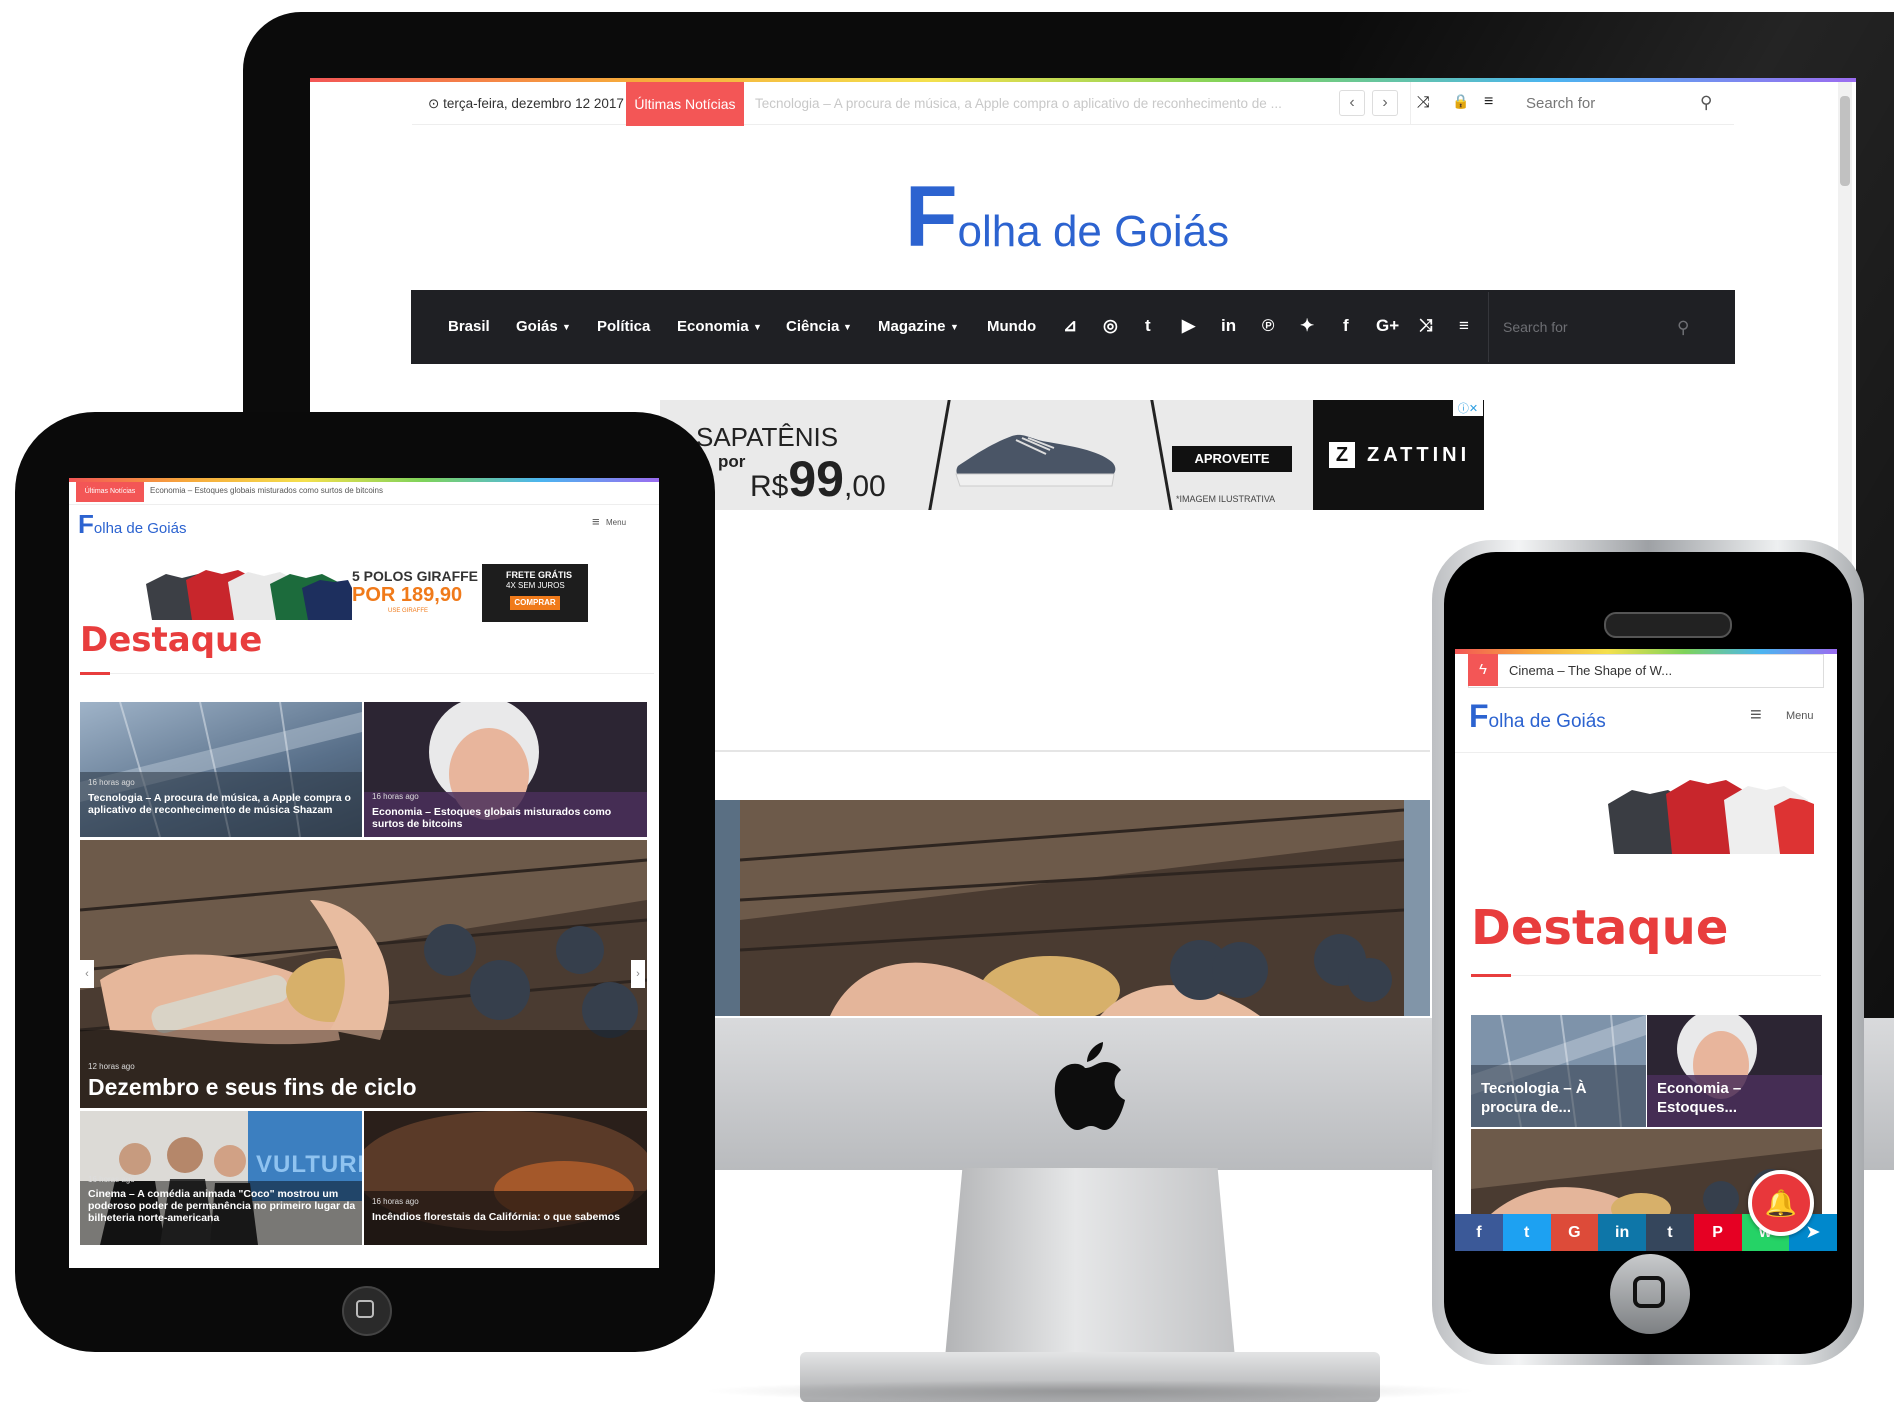  What do you see at coordinates (1646, 752) in the screenshot?
I see `header-divider` at bounding box center [1646, 752].